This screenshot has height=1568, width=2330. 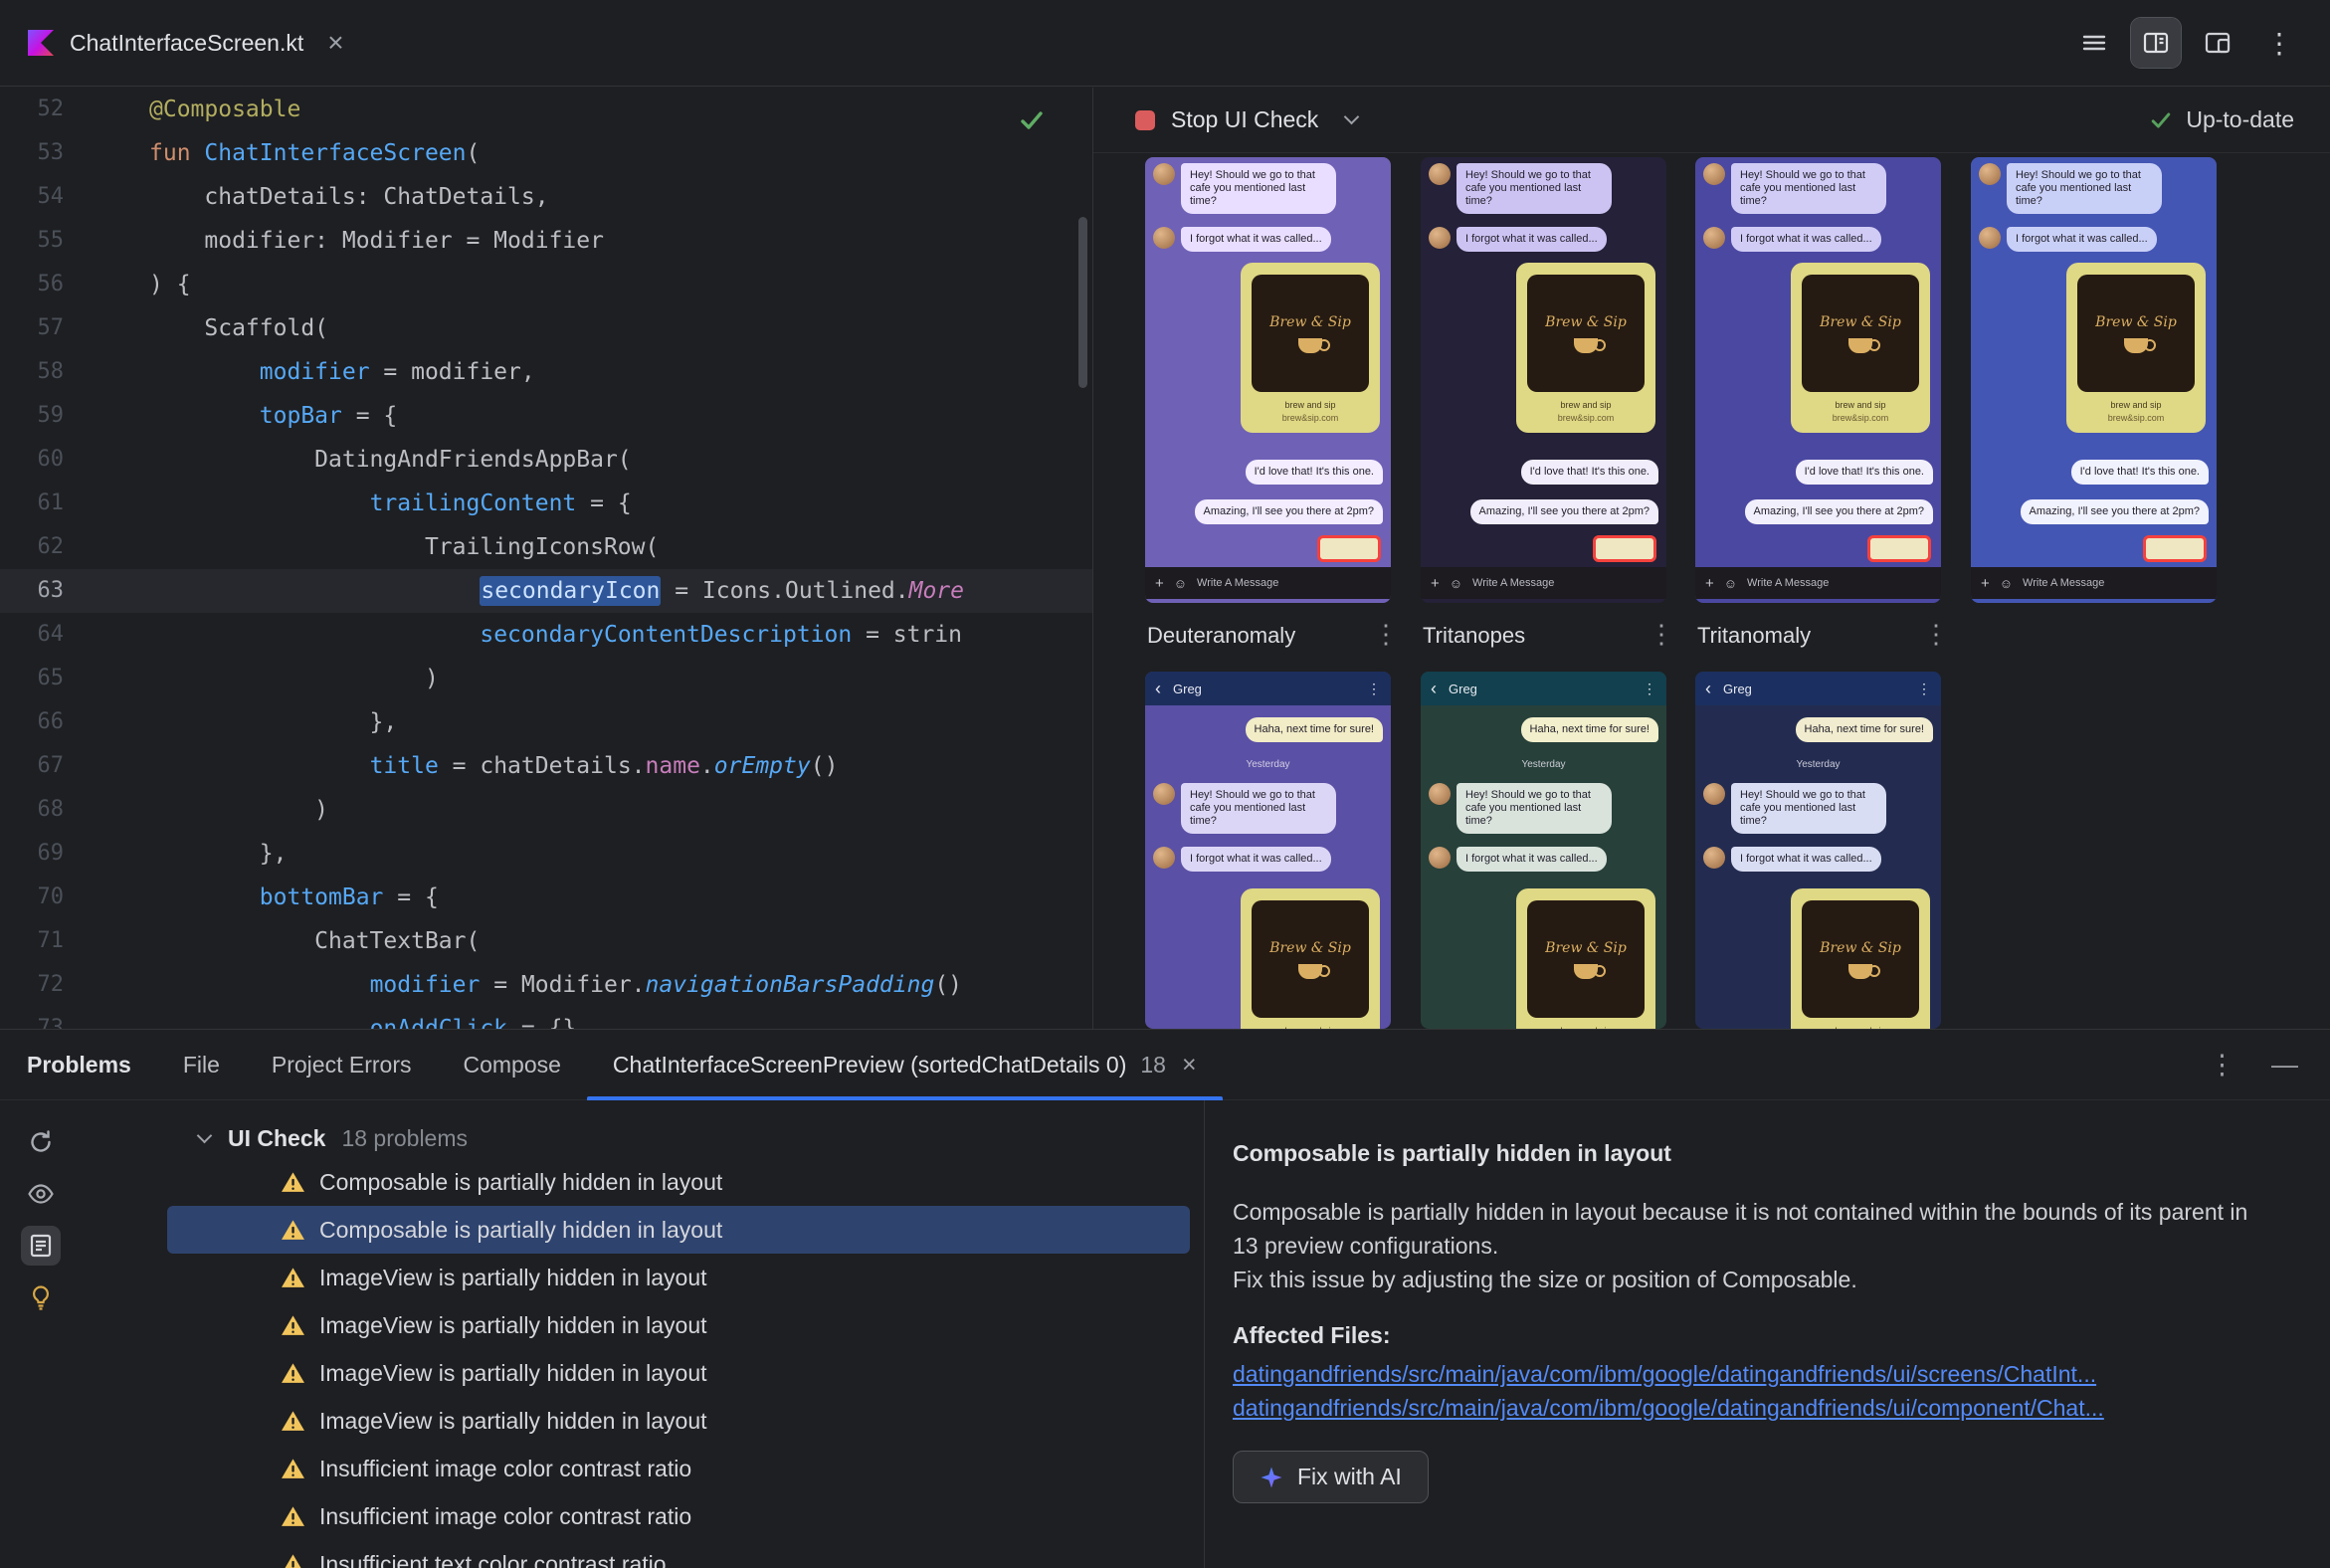 I want to click on editor-tab: ChatInterfaceScreen.kt ×, so click(x=186, y=43).